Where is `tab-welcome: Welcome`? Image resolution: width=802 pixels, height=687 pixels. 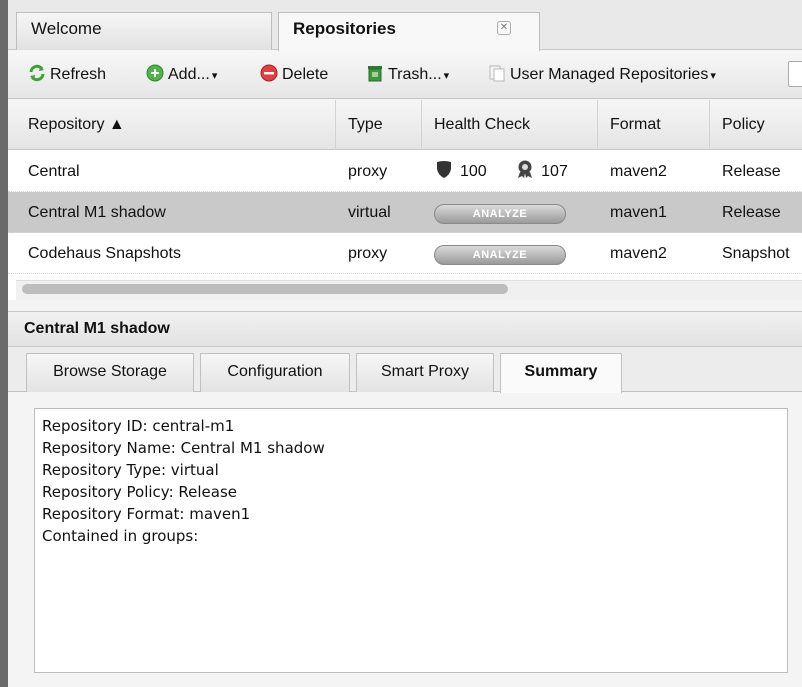 tab-welcome: Welcome is located at coordinates (144, 31).